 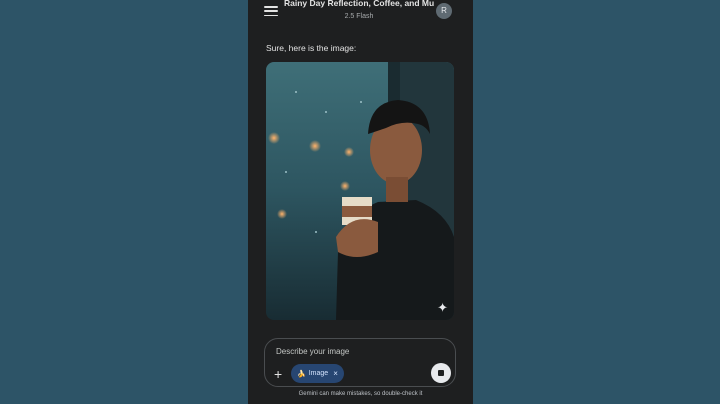 I want to click on image-tool-chip: 🍌 Image ×, so click(x=317, y=373).